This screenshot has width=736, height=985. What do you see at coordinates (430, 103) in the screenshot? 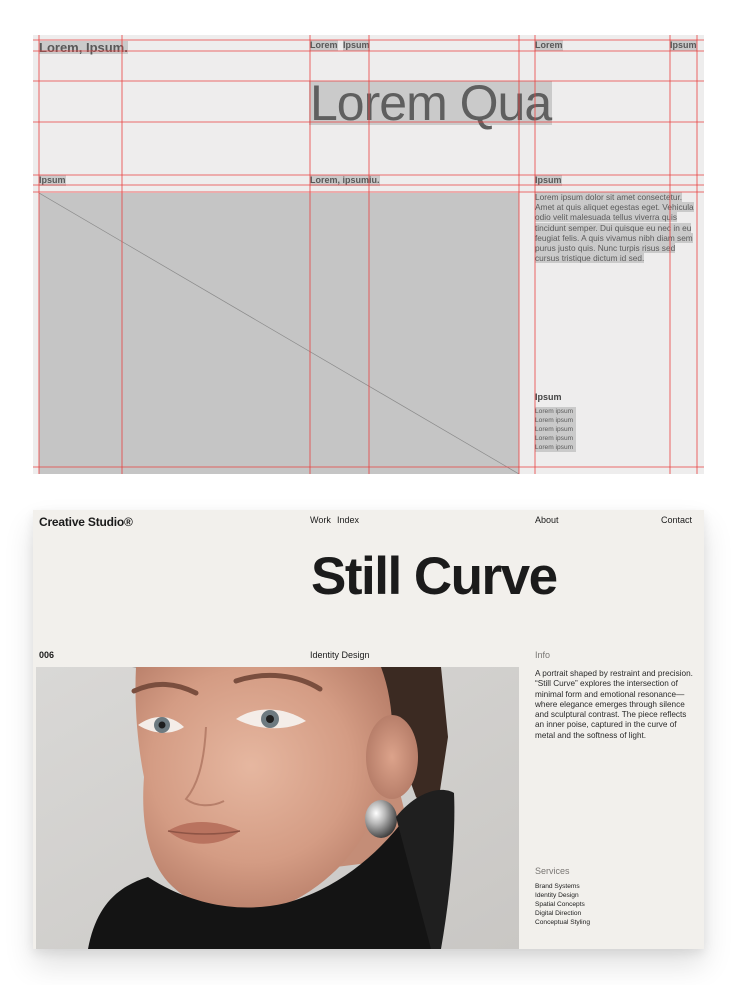
I see `wireframe-title: Lorem Qua` at bounding box center [430, 103].